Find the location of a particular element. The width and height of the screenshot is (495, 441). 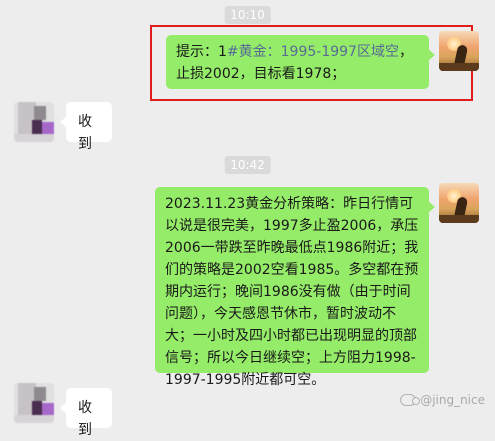

message-bubble-outgoing: 提示：1#黄金：1995-1997区域空，止损2002，目标看1978； is located at coordinates (300, 62).